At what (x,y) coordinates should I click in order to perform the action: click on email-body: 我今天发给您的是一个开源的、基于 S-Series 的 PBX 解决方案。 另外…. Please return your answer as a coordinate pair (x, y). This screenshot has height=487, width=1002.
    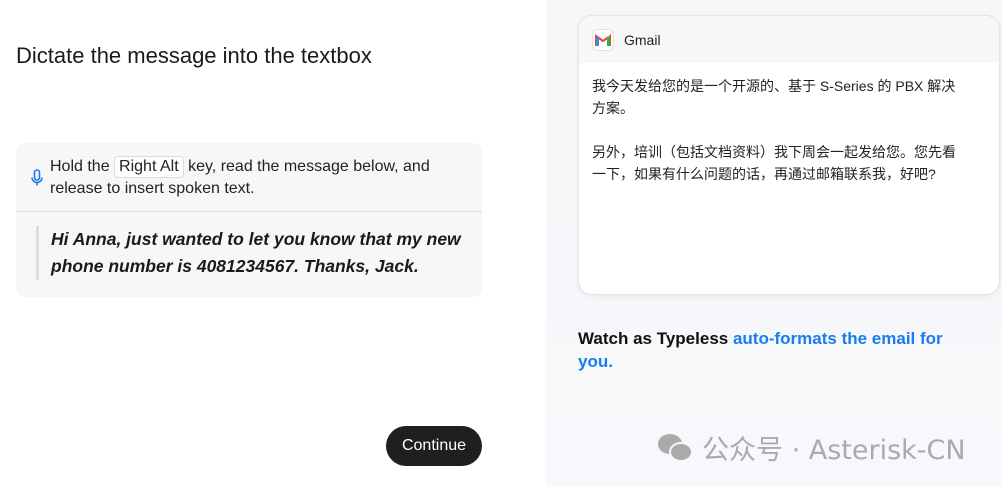
    Looking at the image, I should click on (776, 141).